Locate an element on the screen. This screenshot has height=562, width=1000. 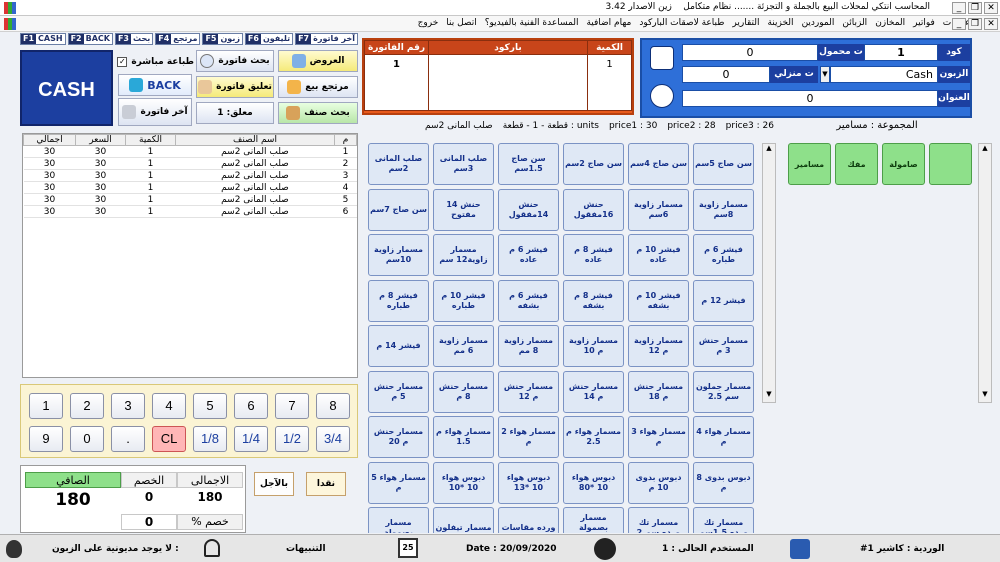
product-button: فيشر 8 م طباره is located at coordinates (398, 300).